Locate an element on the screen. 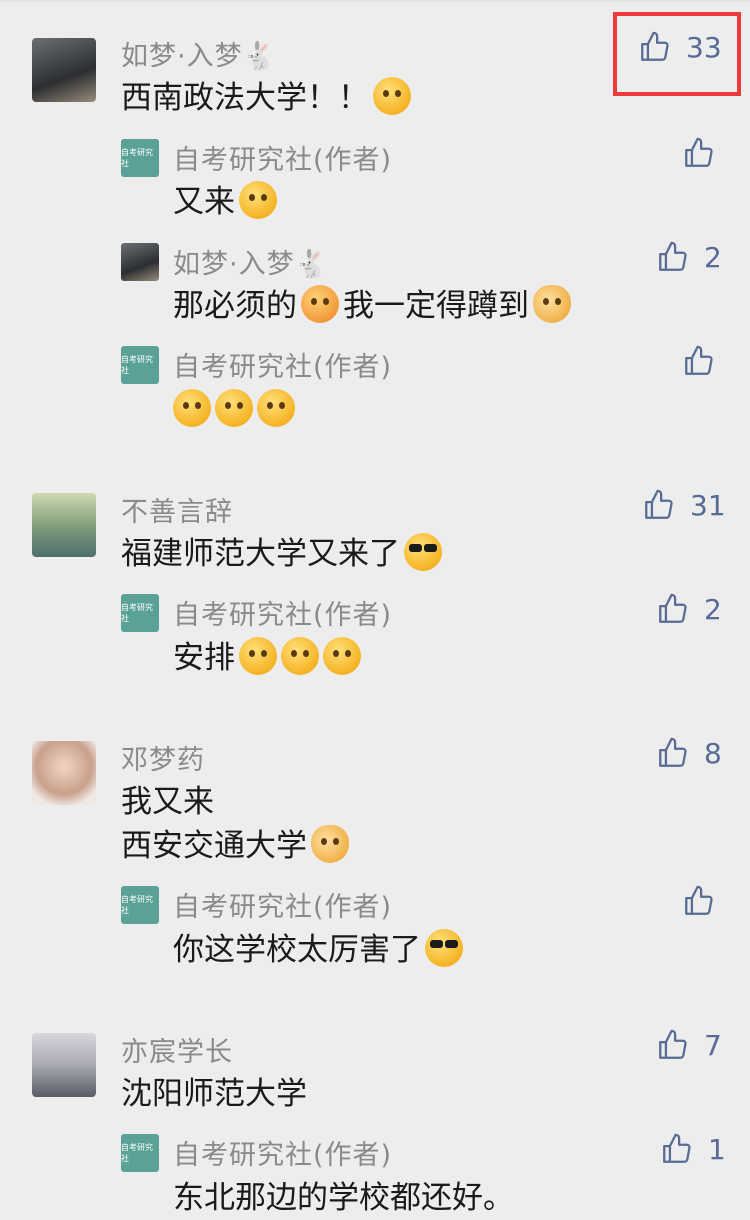 The width and height of the screenshot is (750, 1220). comment-author: 邓梦药 is located at coordinates (163, 757).